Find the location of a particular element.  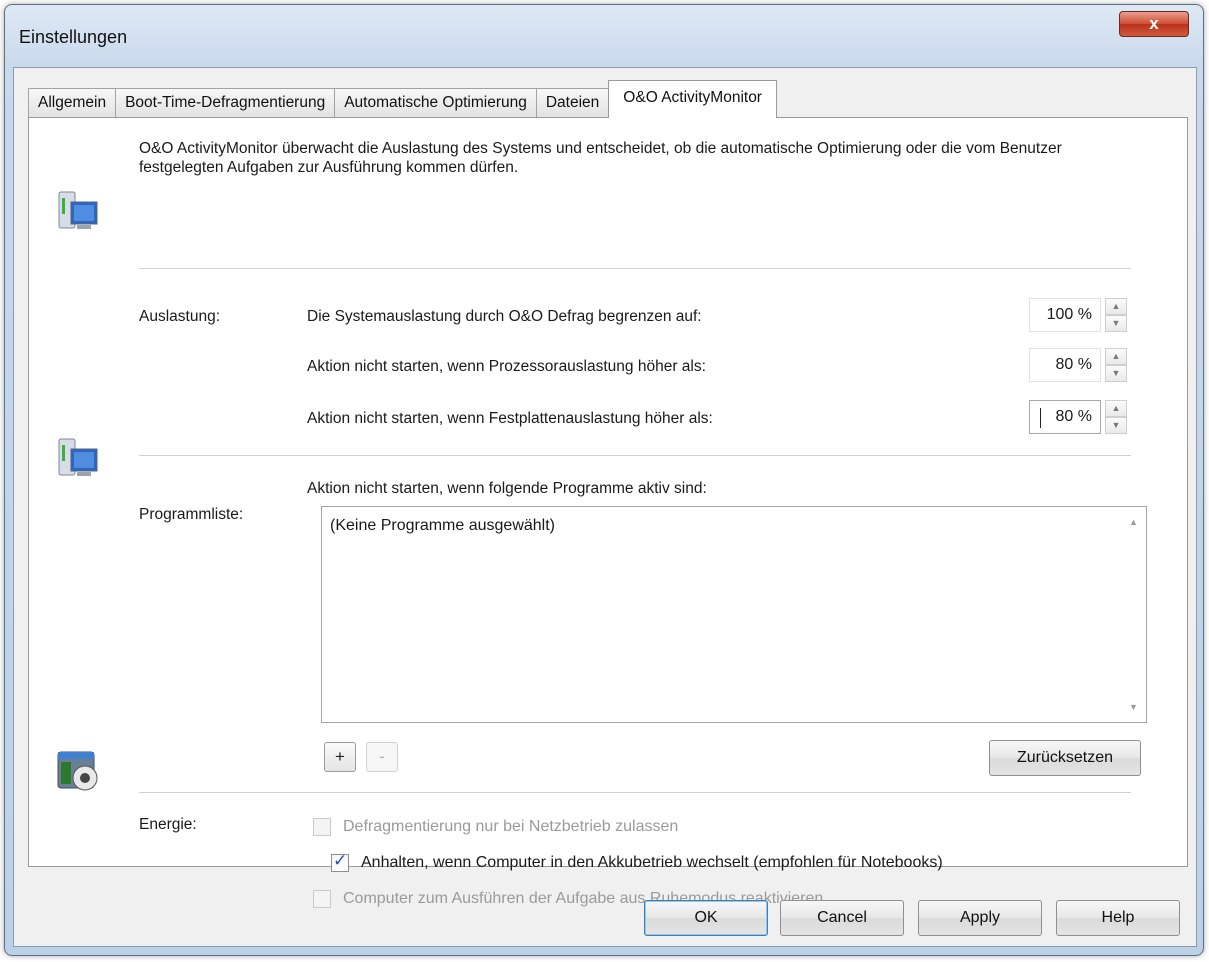

tab-dateien: Dateien is located at coordinates (572, 103).